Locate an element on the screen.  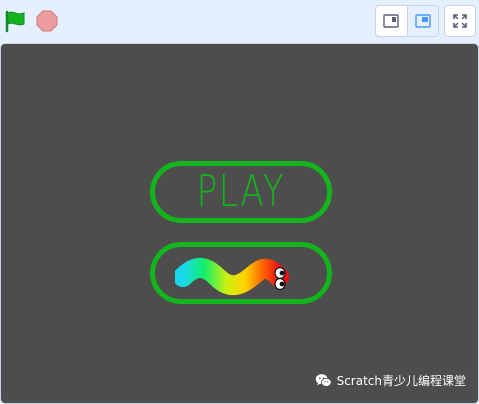
fullscreen-icon is located at coordinates (460, 21).